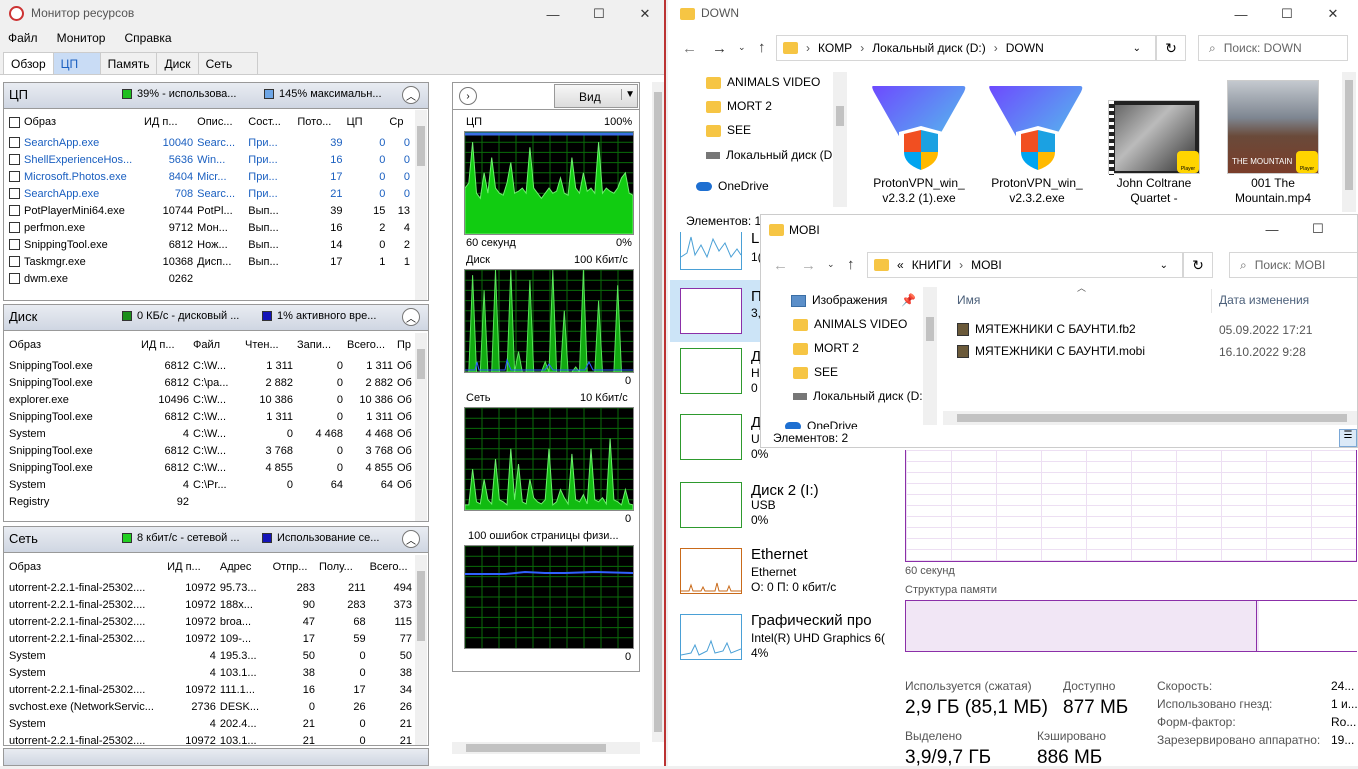 This screenshot has width=1358, height=769. Describe the element at coordinates (76, 63) in the screenshot. I see `tab-cpu: ЦП` at that location.